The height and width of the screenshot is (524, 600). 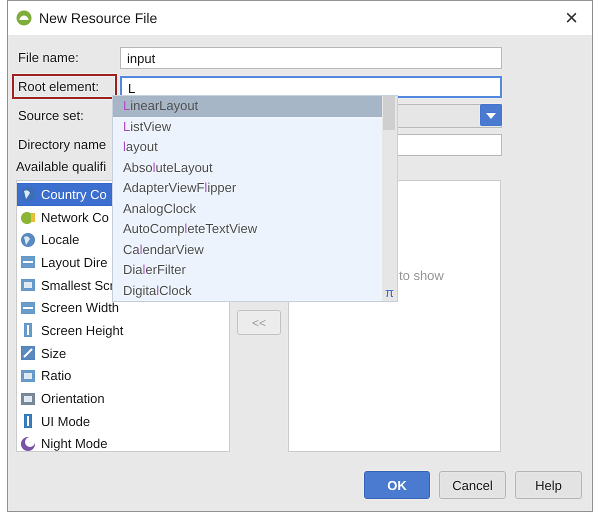 I want to click on empty-list-text: to show, so click(x=421, y=275).